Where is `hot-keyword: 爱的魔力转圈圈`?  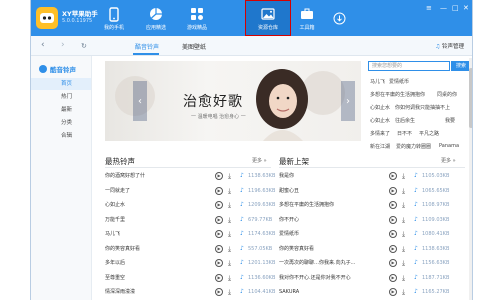
hot-keyword: 爱的魔力转圈圈 is located at coordinates (413, 146).